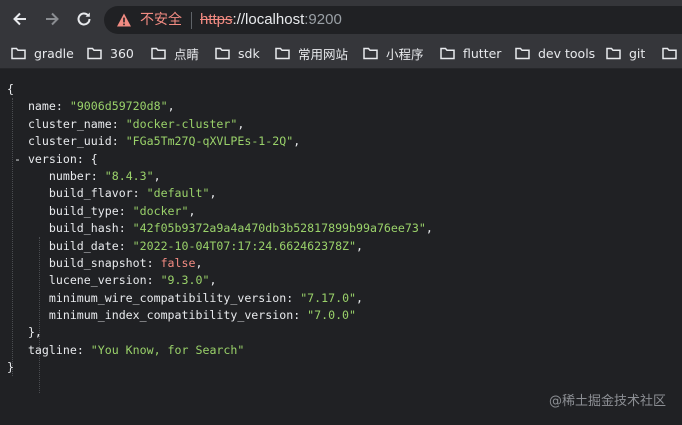  Describe the element at coordinates (101, 262) in the screenshot. I see `json-key: build_snapshot:` at that location.